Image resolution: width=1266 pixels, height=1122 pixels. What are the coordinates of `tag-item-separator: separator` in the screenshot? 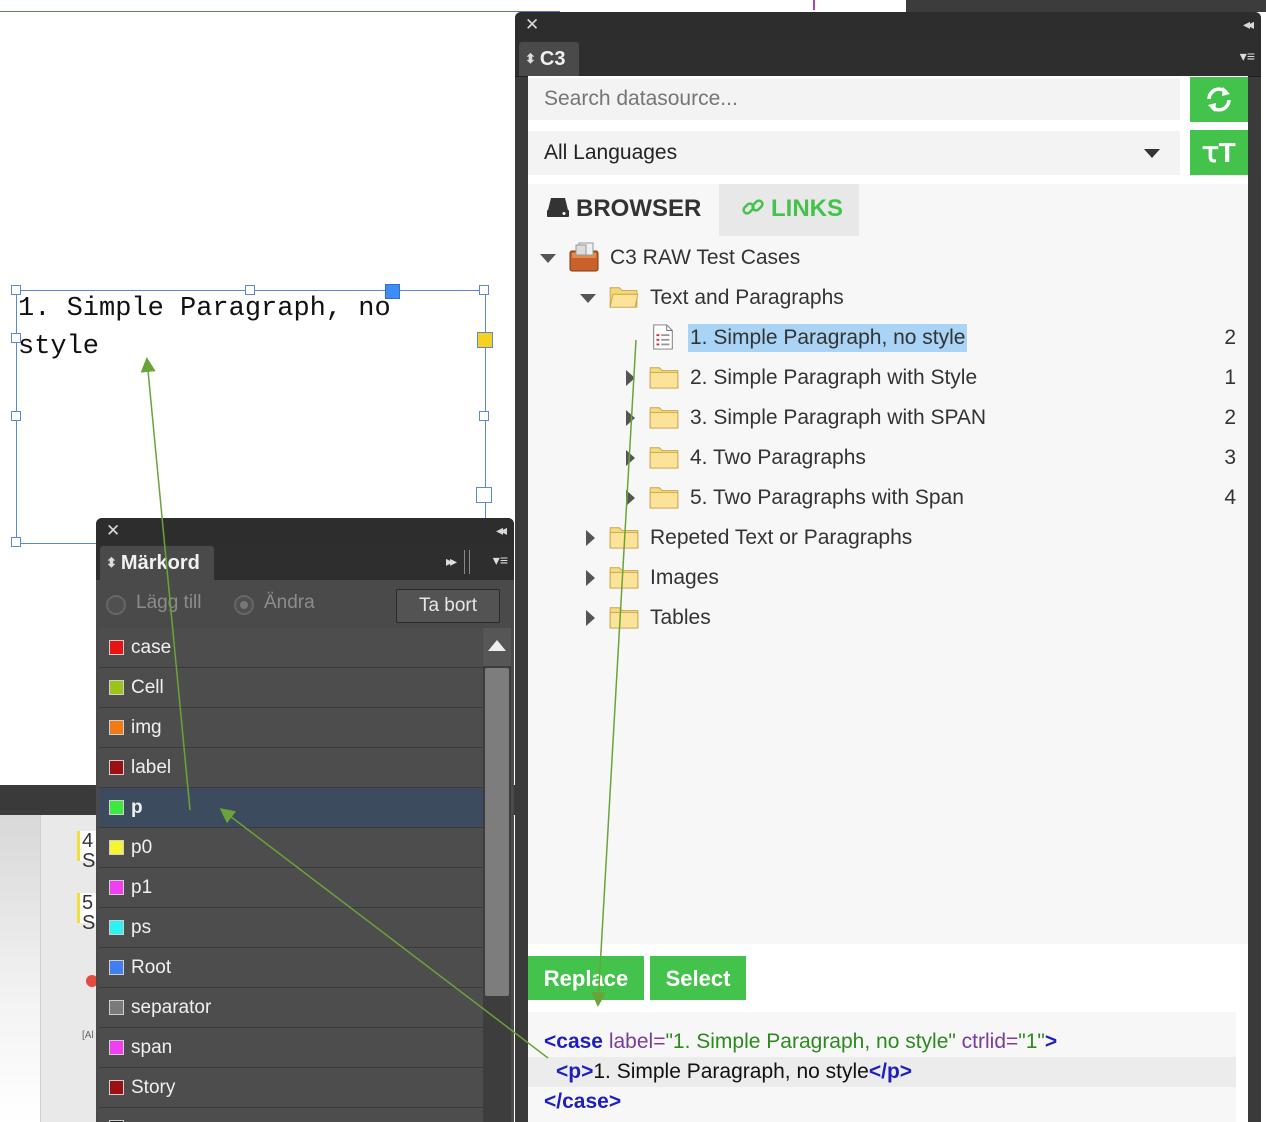 It's located at (291, 1008).